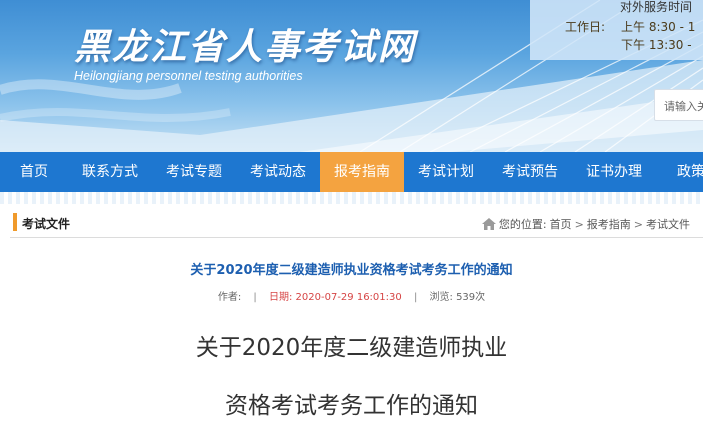  I want to click on views-value: 539次, so click(471, 297).